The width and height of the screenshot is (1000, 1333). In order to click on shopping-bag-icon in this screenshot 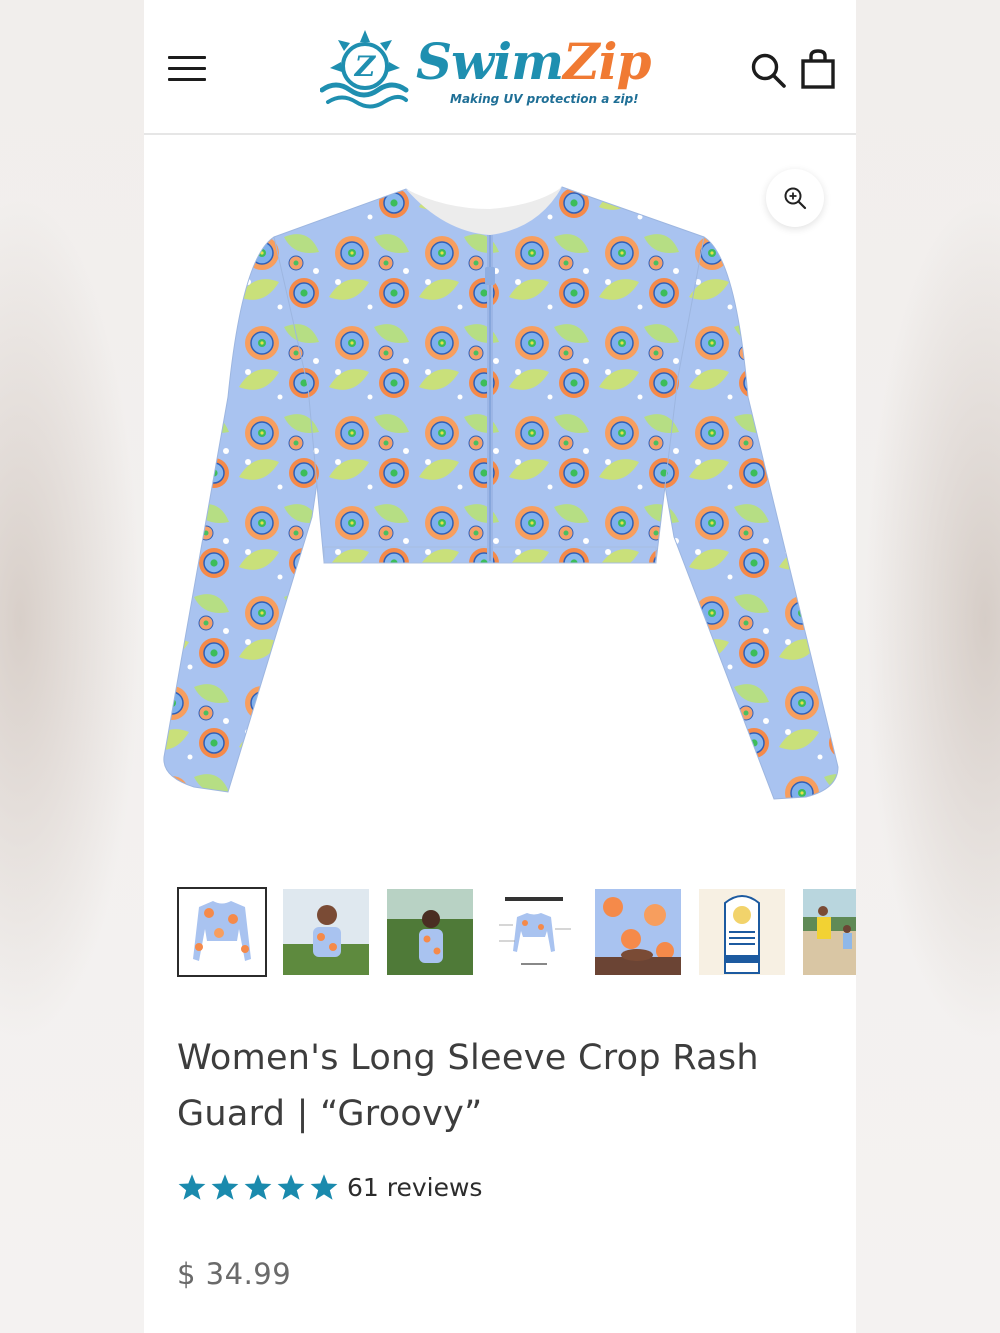, I will do `click(818, 69)`.